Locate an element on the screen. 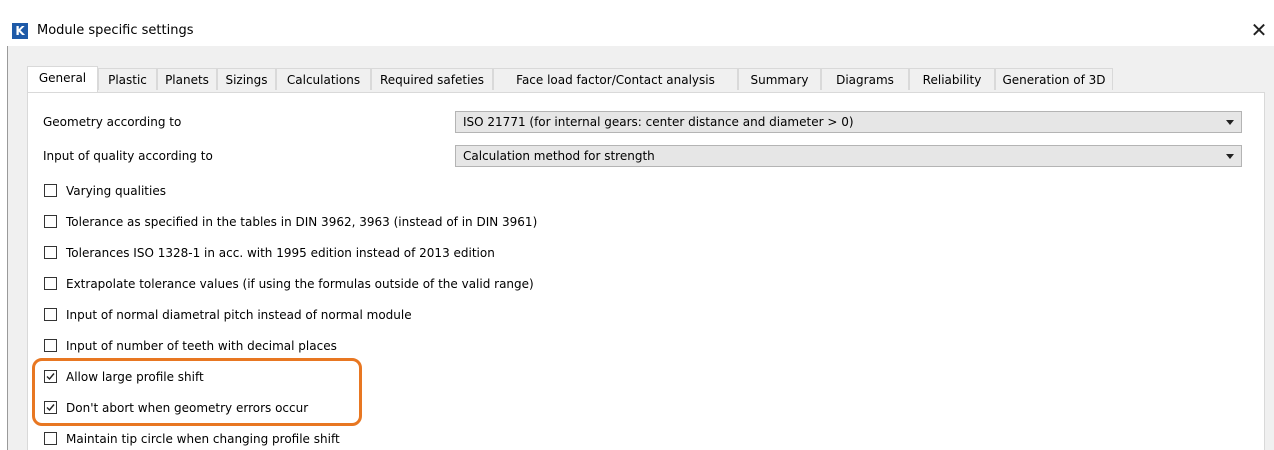 This screenshot has width=1274, height=450. window-title: Module specific settings is located at coordinates (115, 30).